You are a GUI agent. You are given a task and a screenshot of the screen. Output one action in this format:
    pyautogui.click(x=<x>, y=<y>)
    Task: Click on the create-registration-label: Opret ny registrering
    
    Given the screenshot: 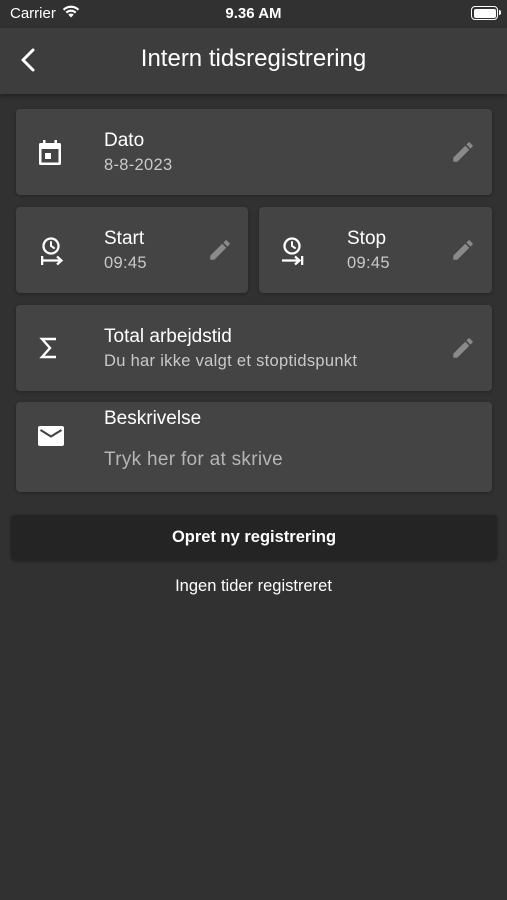 What is the action you would take?
    pyautogui.click(x=254, y=537)
    